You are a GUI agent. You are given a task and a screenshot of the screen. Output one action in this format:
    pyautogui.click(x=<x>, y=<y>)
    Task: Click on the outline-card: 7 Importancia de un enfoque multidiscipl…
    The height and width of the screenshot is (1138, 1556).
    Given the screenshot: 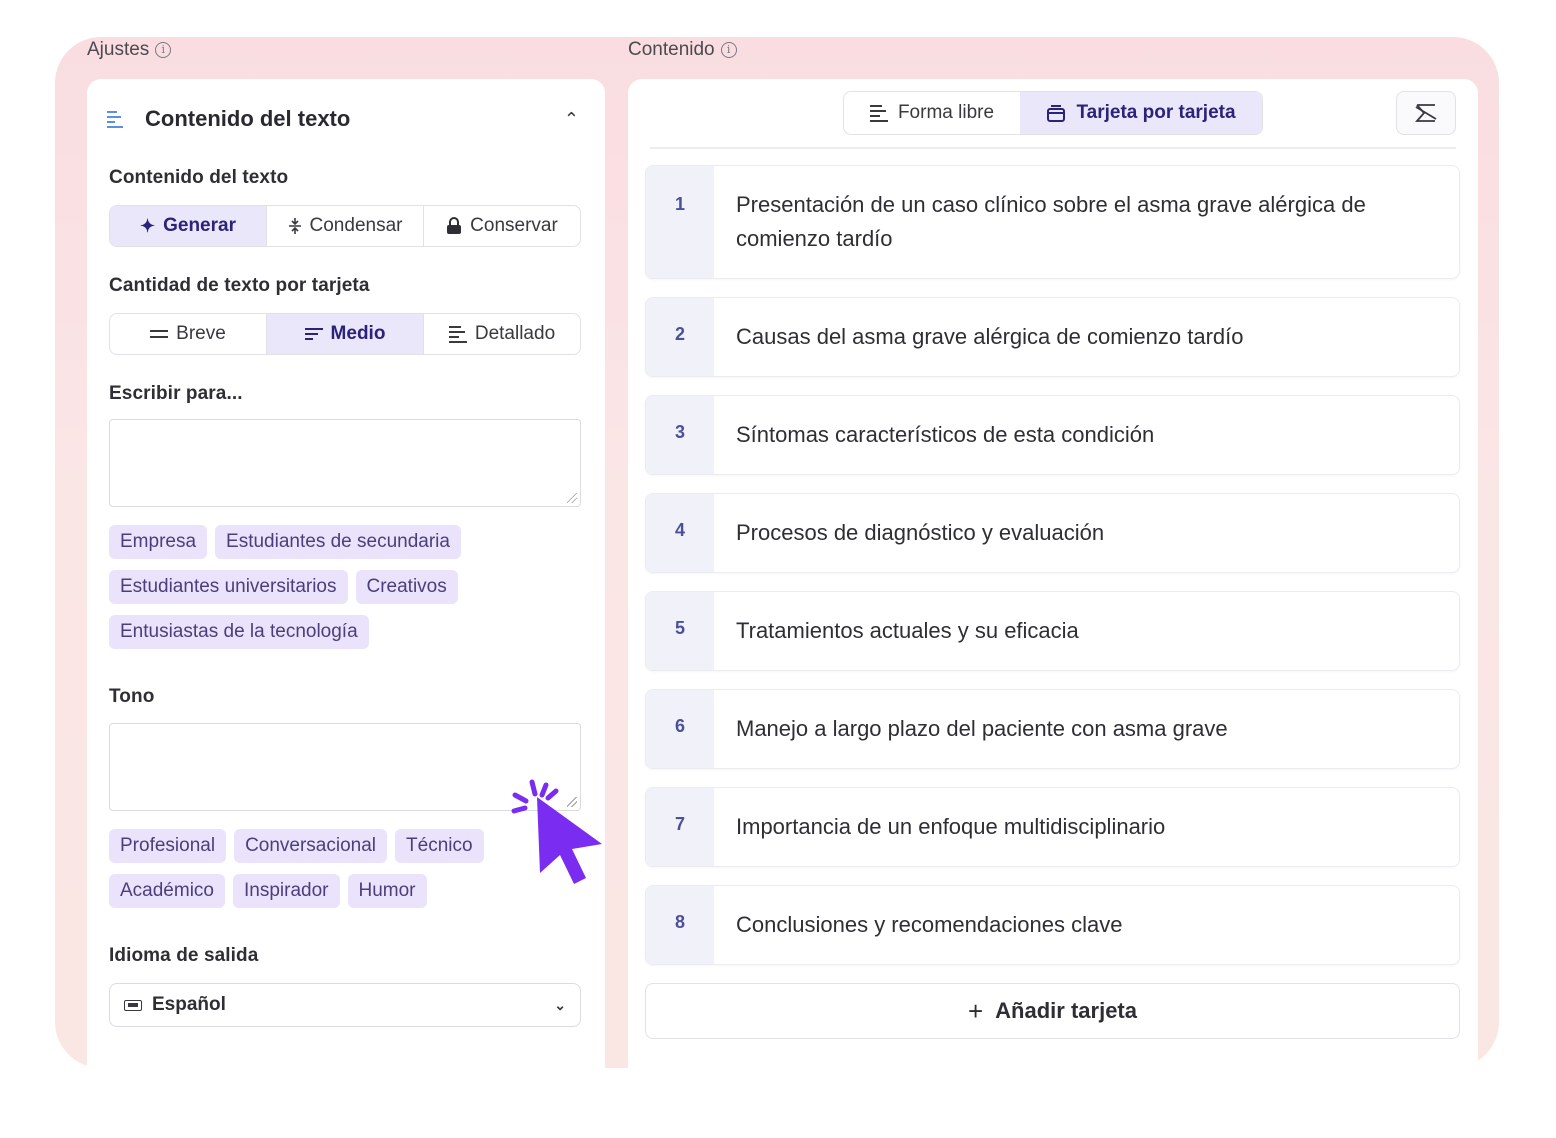 What is the action you would take?
    pyautogui.click(x=1052, y=827)
    